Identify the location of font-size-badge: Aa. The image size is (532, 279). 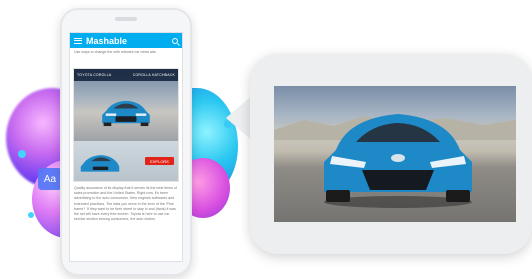
(50, 179).